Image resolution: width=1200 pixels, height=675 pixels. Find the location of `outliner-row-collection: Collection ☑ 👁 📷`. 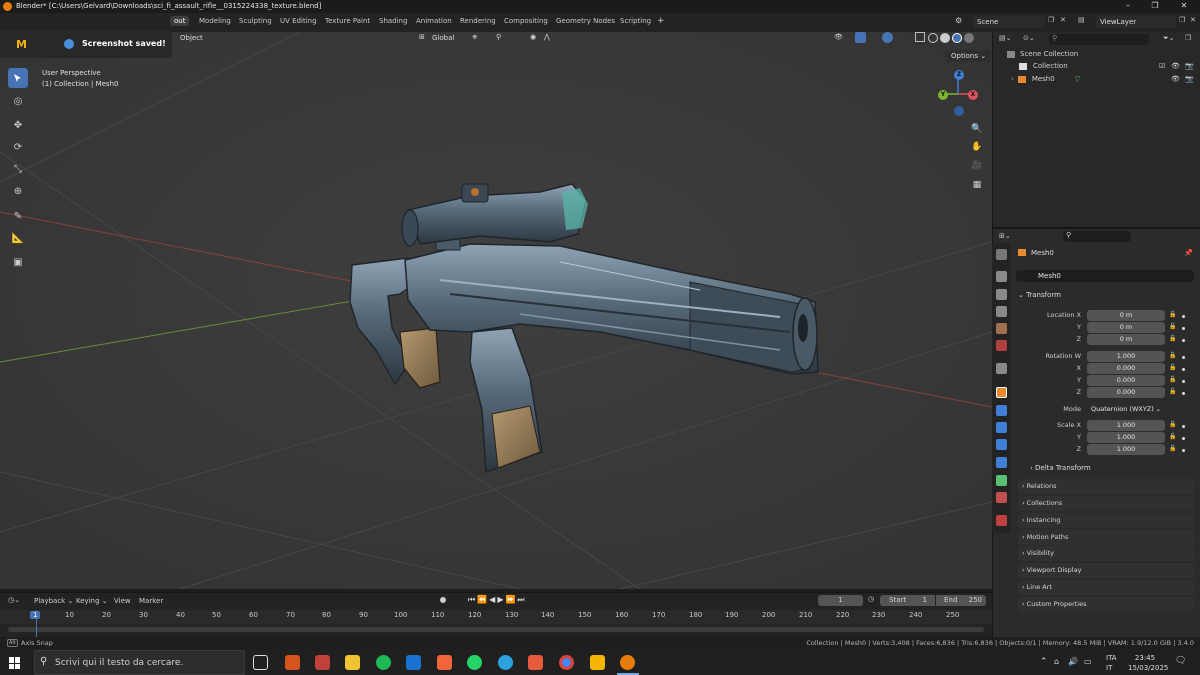

outliner-row-collection: Collection ☑ 👁 📷 is located at coordinates (1109, 66).